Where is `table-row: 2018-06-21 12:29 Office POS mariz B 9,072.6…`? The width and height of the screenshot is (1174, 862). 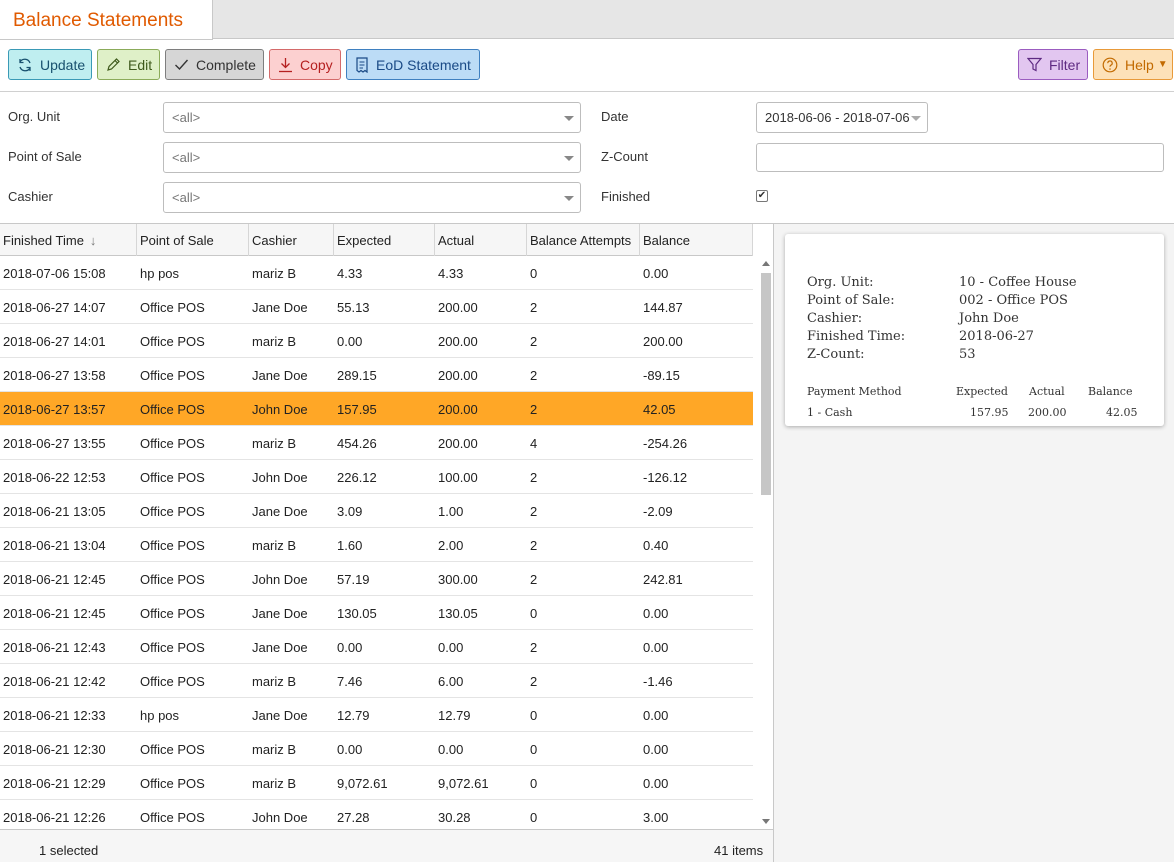
table-row: 2018-06-21 12:29 Office POS mariz B 9,072.6… is located at coordinates (376, 783).